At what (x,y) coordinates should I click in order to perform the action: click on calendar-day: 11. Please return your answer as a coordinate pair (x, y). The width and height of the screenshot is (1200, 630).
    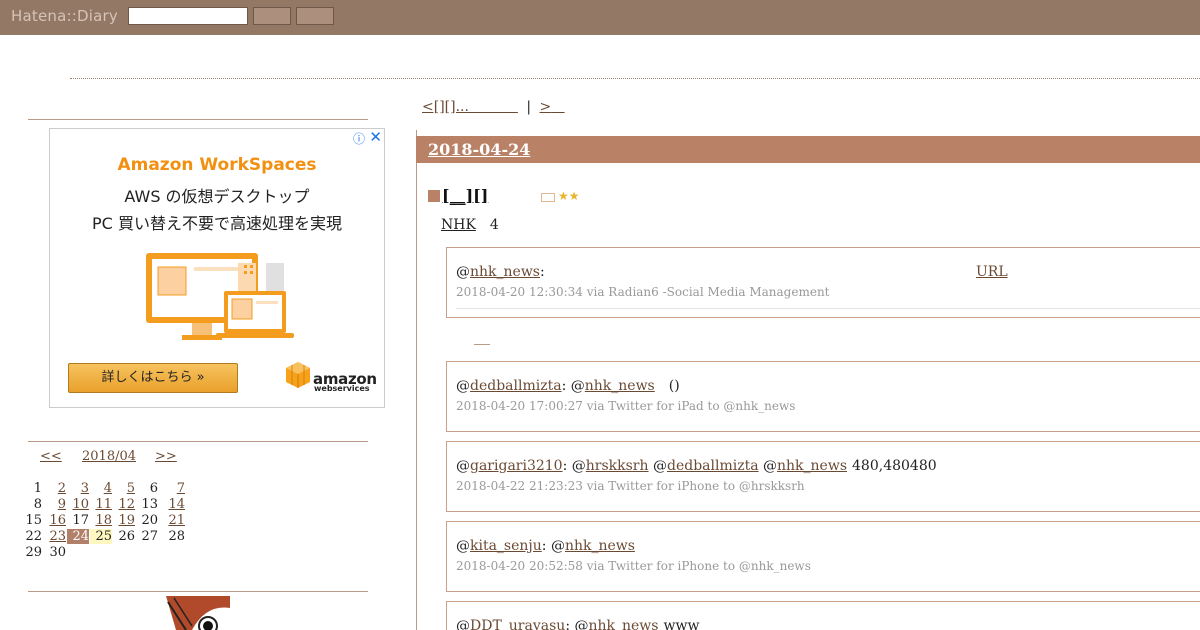
    Looking at the image, I should click on (101, 504).